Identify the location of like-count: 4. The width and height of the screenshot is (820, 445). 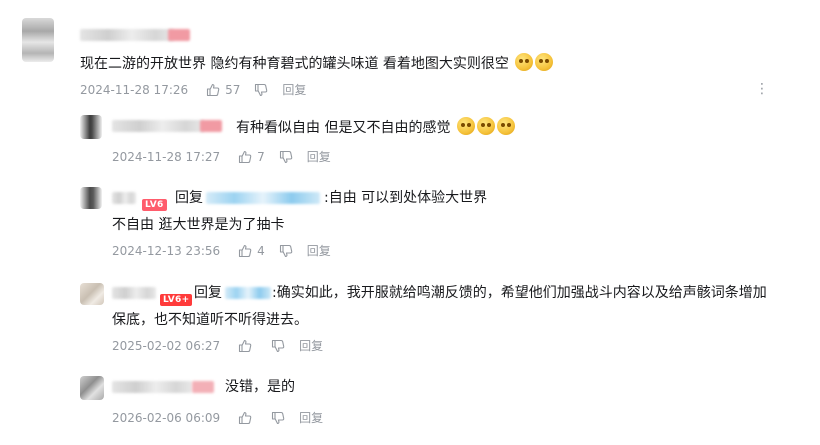
(261, 251).